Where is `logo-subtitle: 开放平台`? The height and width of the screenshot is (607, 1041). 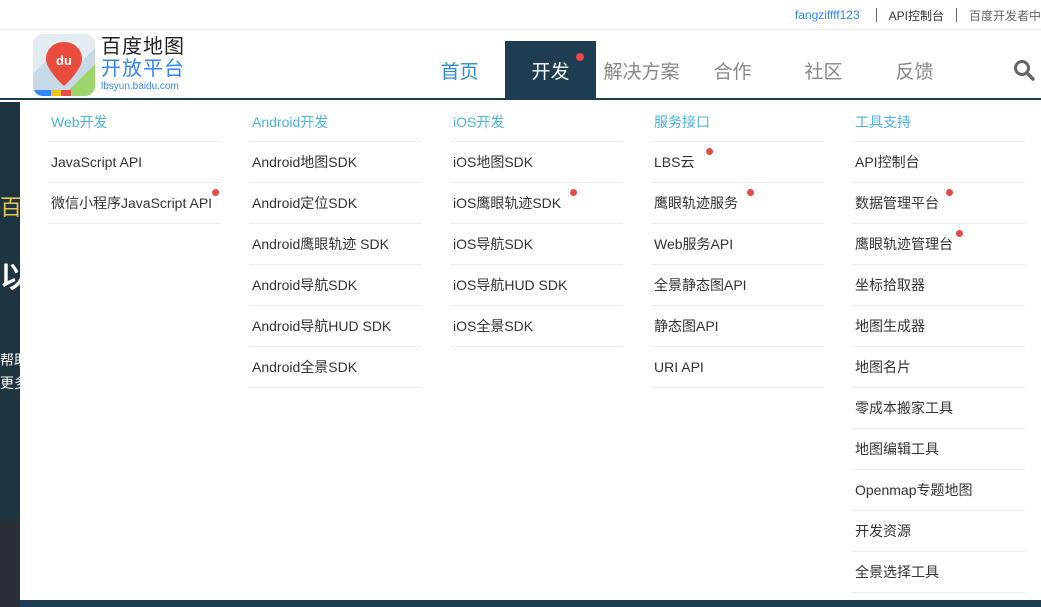 logo-subtitle: 开放平台 is located at coordinates (143, 69).